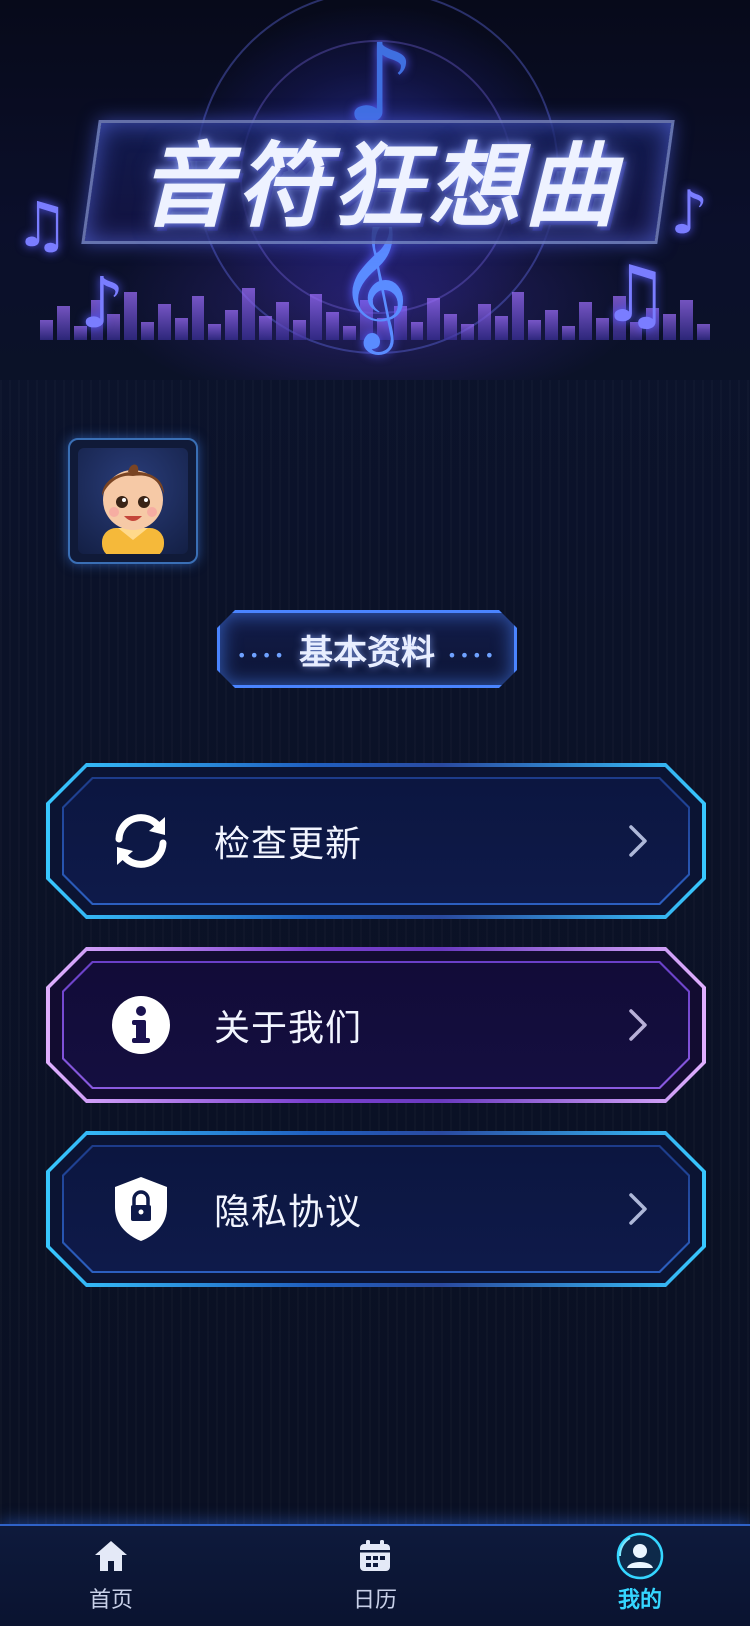  I want to click on shield-lock-icon, so click(141, 1209).